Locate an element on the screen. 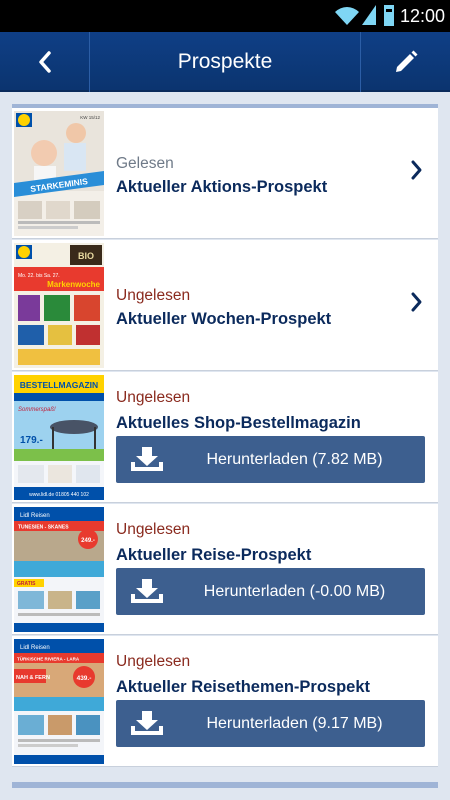  chevron-left-icon is located at coordinates (44, 62).